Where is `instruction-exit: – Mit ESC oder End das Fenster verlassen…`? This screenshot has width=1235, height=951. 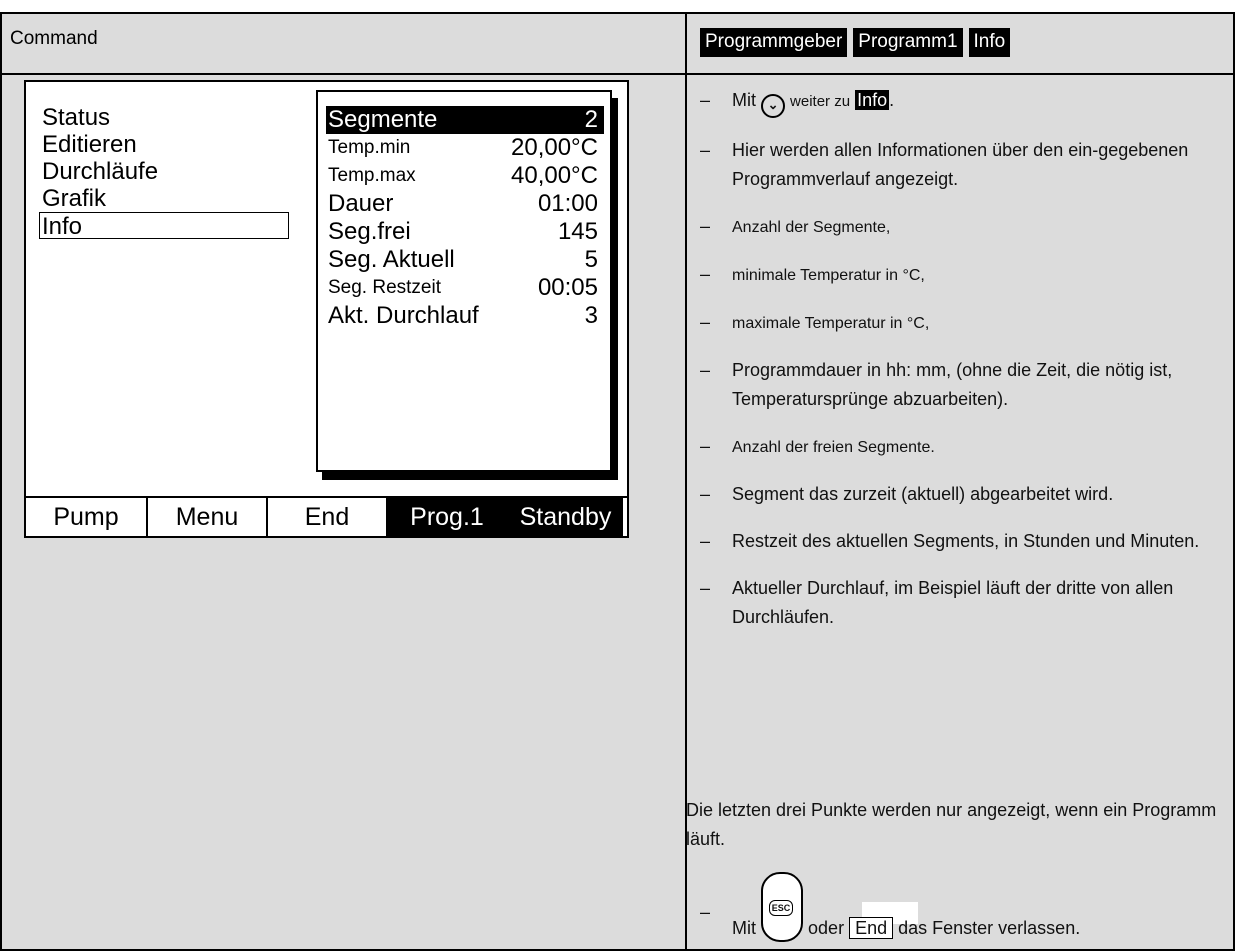 instruction-exit: – Mit ESC oder End das Fenster verlassen… is located at coordinates (965, 907).